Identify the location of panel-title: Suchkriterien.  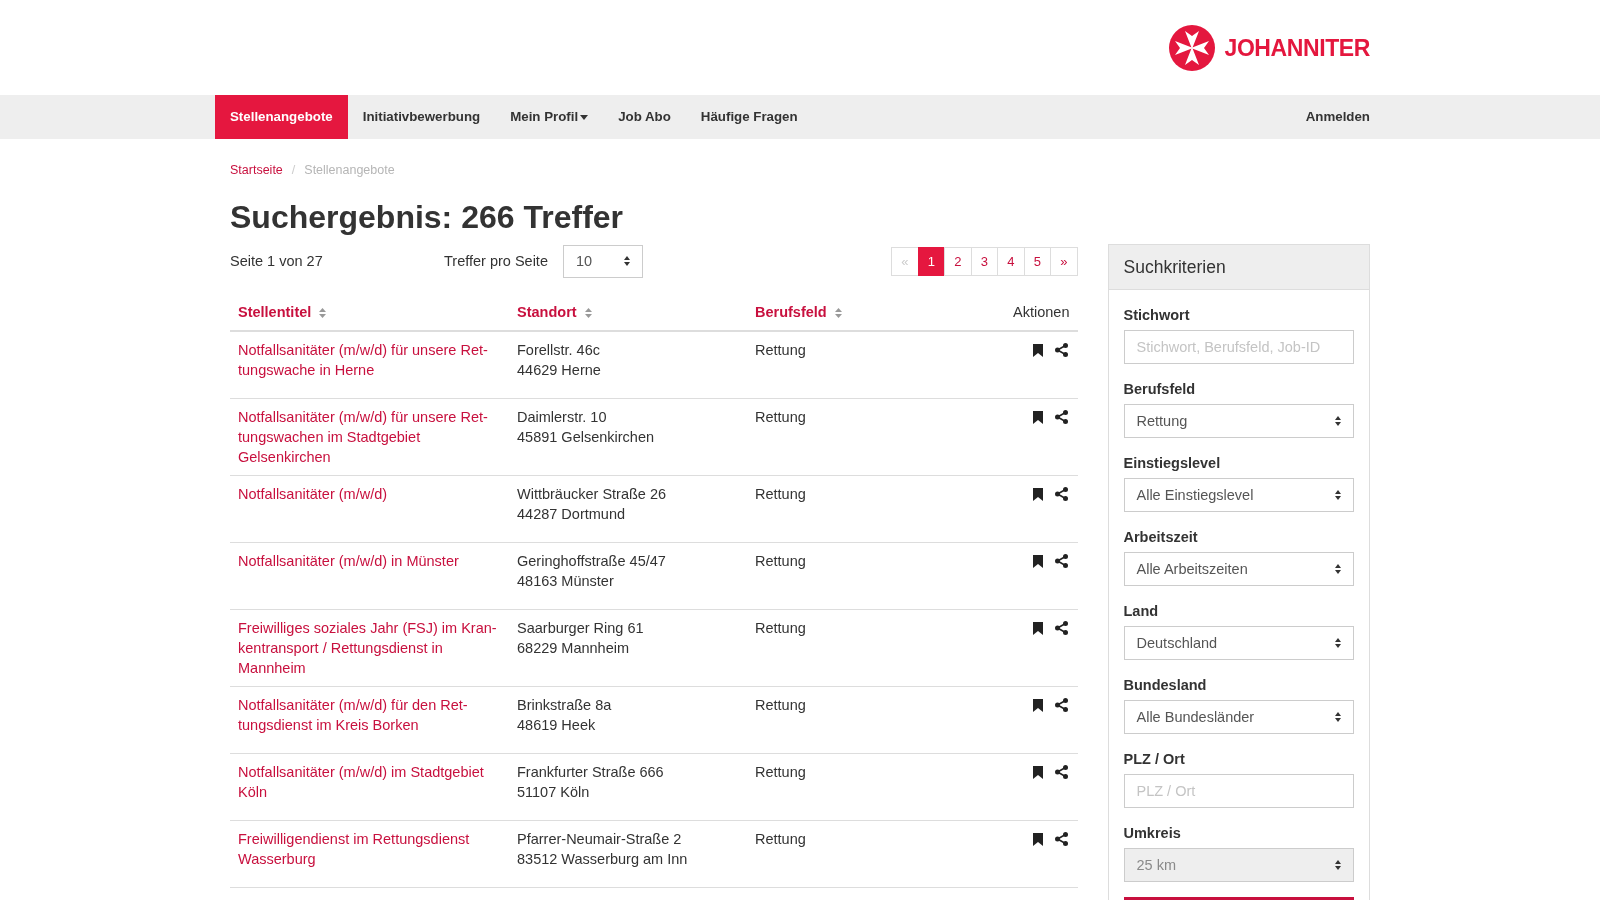
(1238, 267).